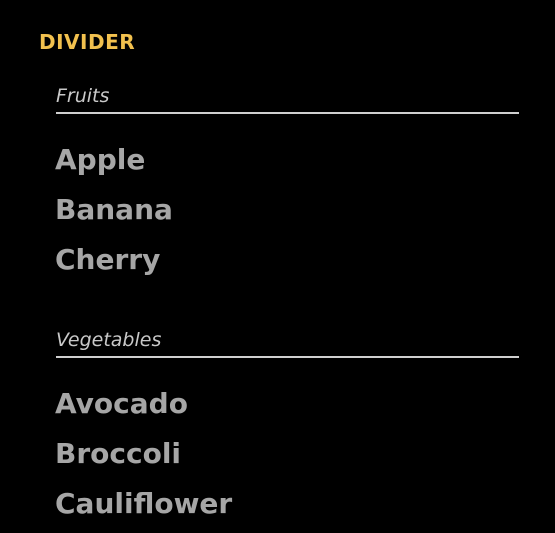 The image size is (555, 533). Describe the element at coordinates (287, 404) in the screenshot. I see `list-item-avocado: Avocado` at that location.